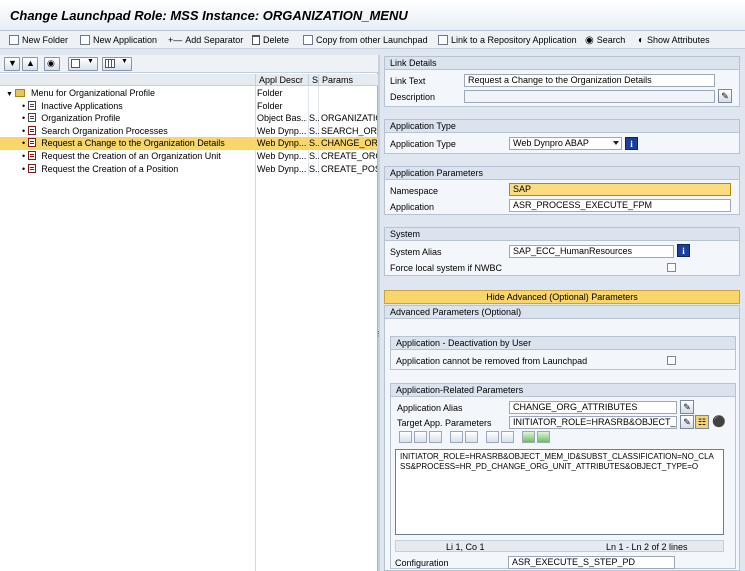 Image resolution: width=745 pixels, height=571 pixels. I want to click on find-icon, so click(492, 437).